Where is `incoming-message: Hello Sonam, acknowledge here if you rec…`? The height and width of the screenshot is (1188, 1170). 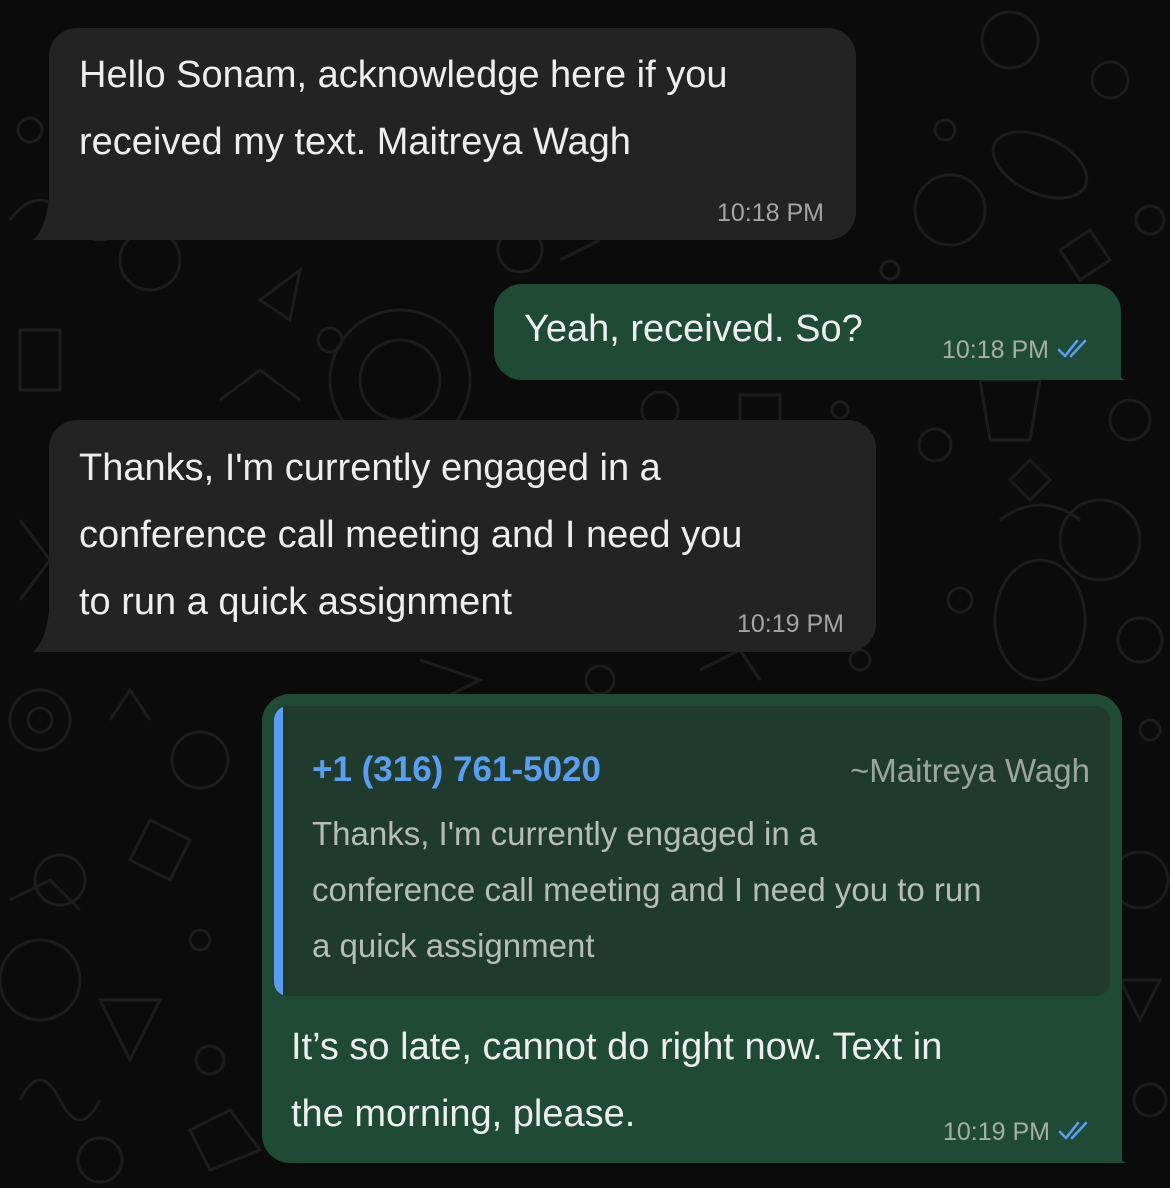 incoming-message: Hello Sonam, acknowledge here if you rec… is located at coordinates (444, 134).